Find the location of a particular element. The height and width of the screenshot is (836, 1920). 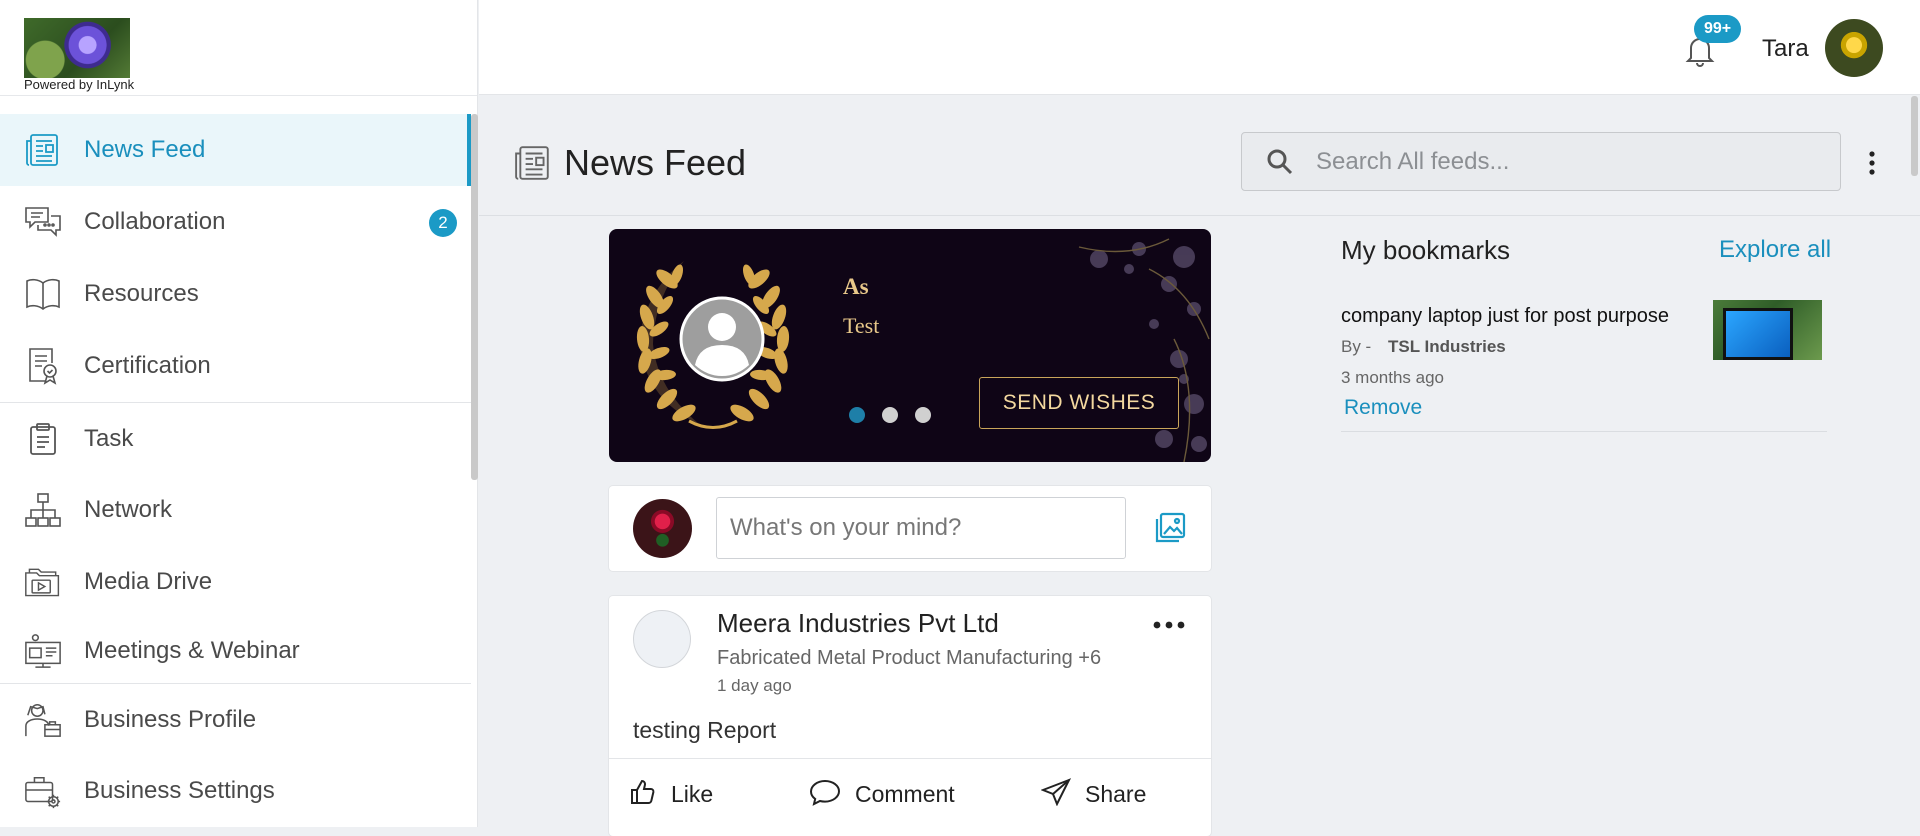

explore-all-link: Explore all is located at coordinates (1775, 250).